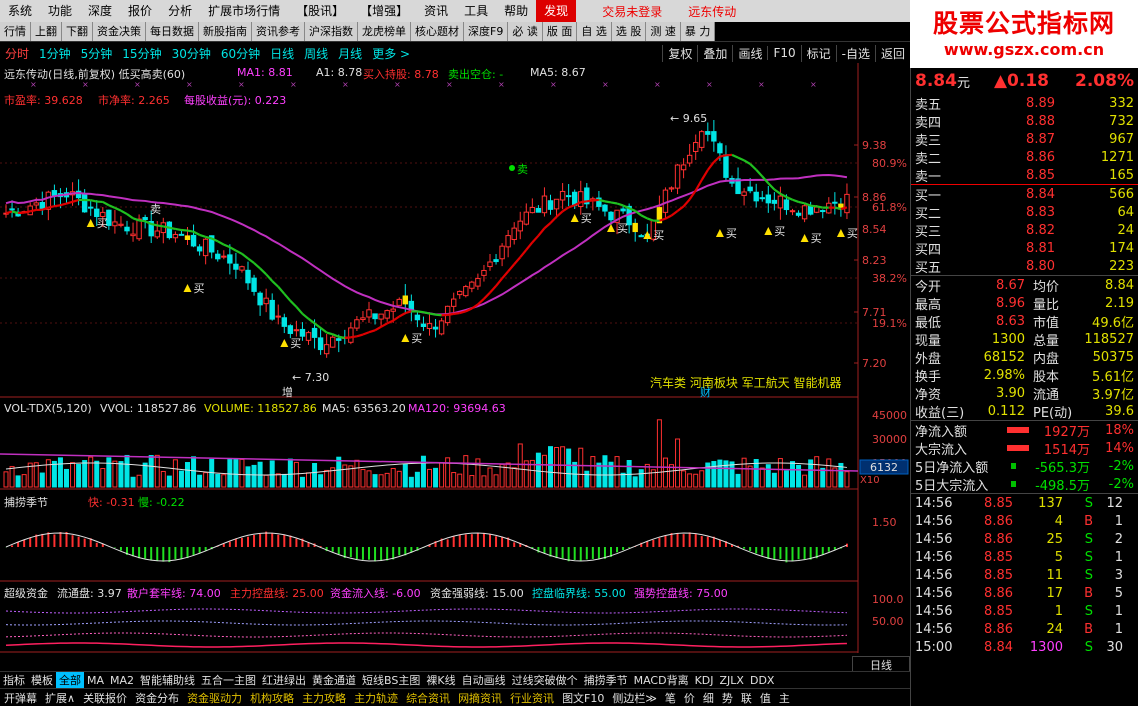 The height and width of the screenshot is (706, 1138). I want to click on season-slow: 慢: -0.22, so click(161, 502).